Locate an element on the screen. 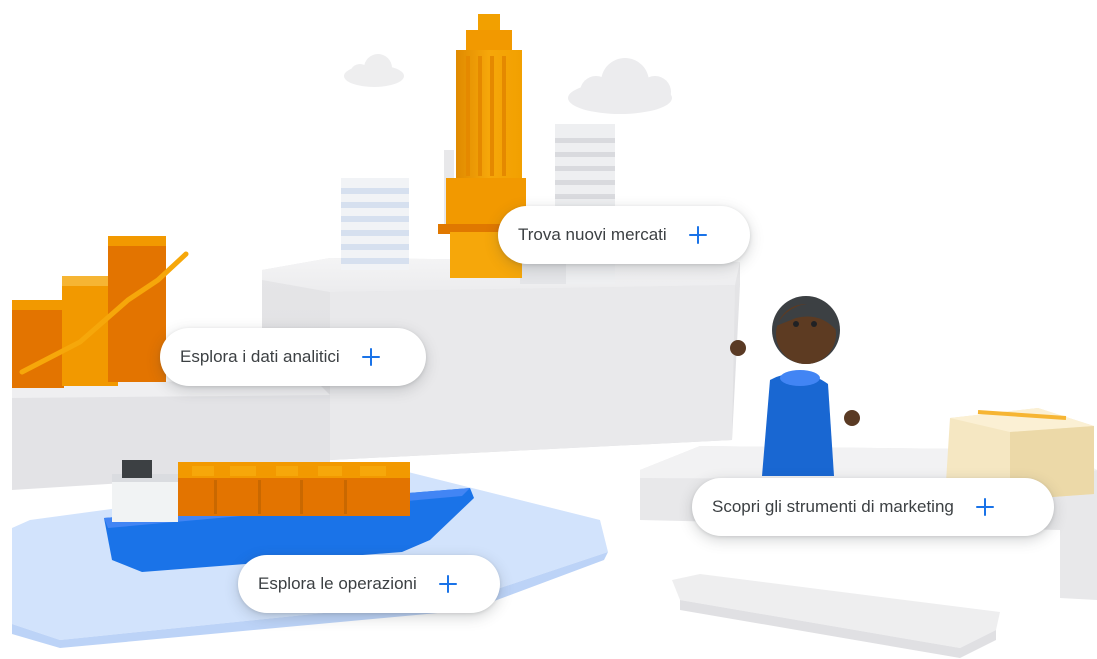 The width and height of the screenshot is (1097, 659). hotspot-esplora-operazioni: Esplora le operazioni is located at coordinates (369, 584).